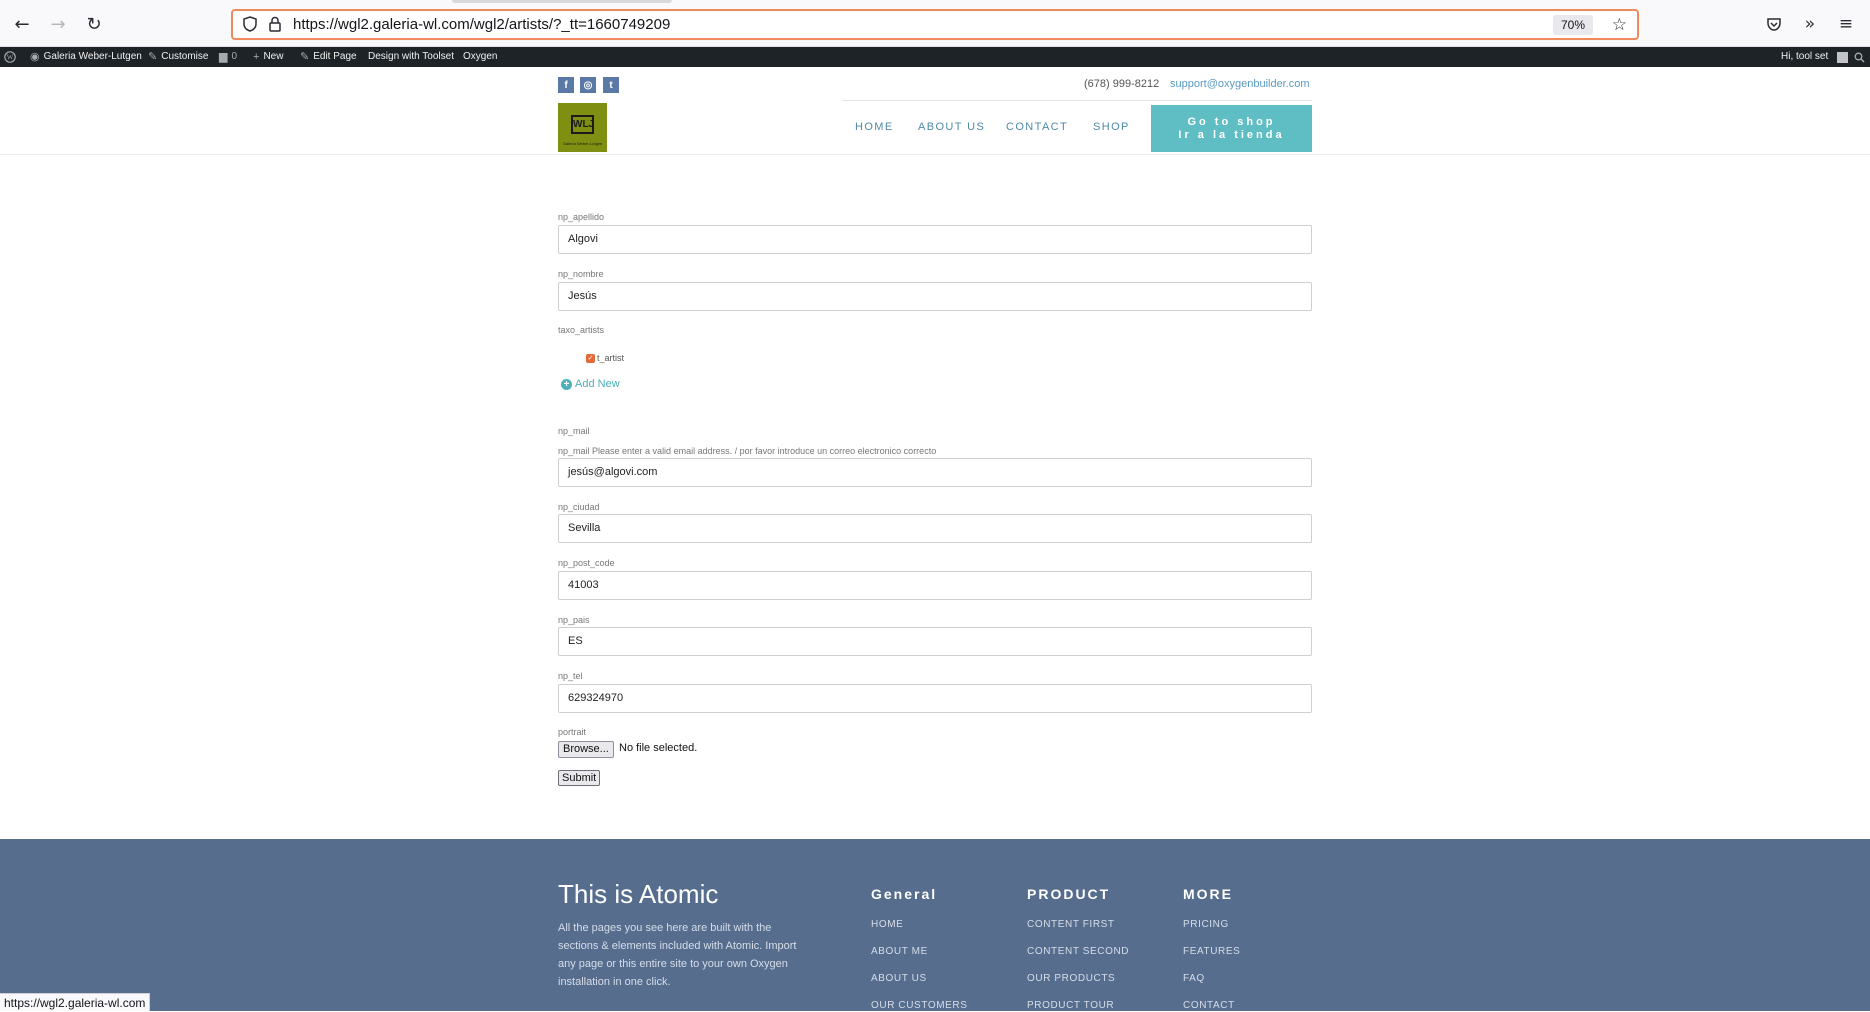 Image resolution: width=1870 pixels, height=1012 pixels. What do you see at coordinates (1240, 84) in the screenshot?
I see `header-email-link: support@oxygenbuilder.com` at bounding box center [1240, 84].